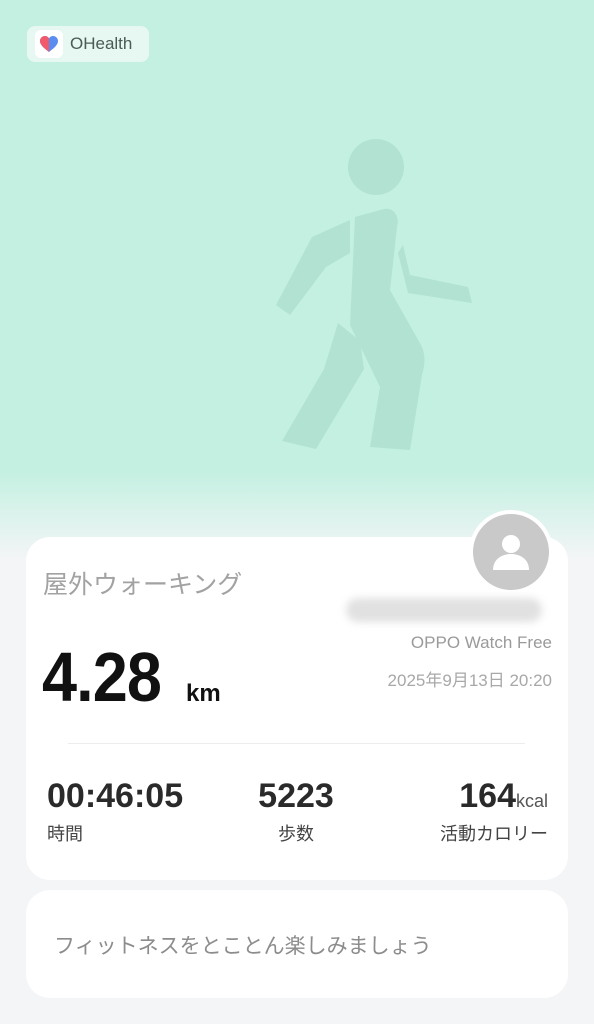 The height and width of the screenshot is (1024, 594). I want to click on duration-value: 00:46:05, so click(115, 796).